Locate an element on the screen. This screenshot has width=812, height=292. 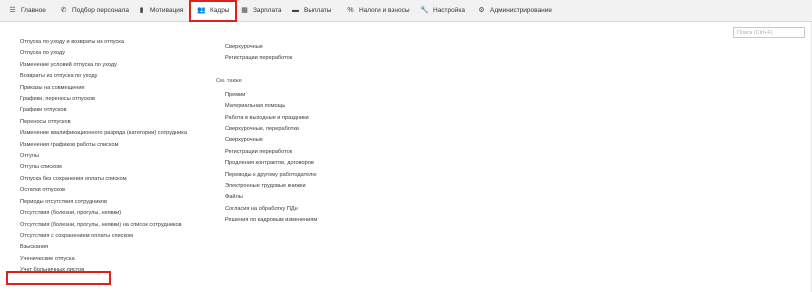
link-combination-orders: Приказы на совмещение is located at coordinates (103, 88).